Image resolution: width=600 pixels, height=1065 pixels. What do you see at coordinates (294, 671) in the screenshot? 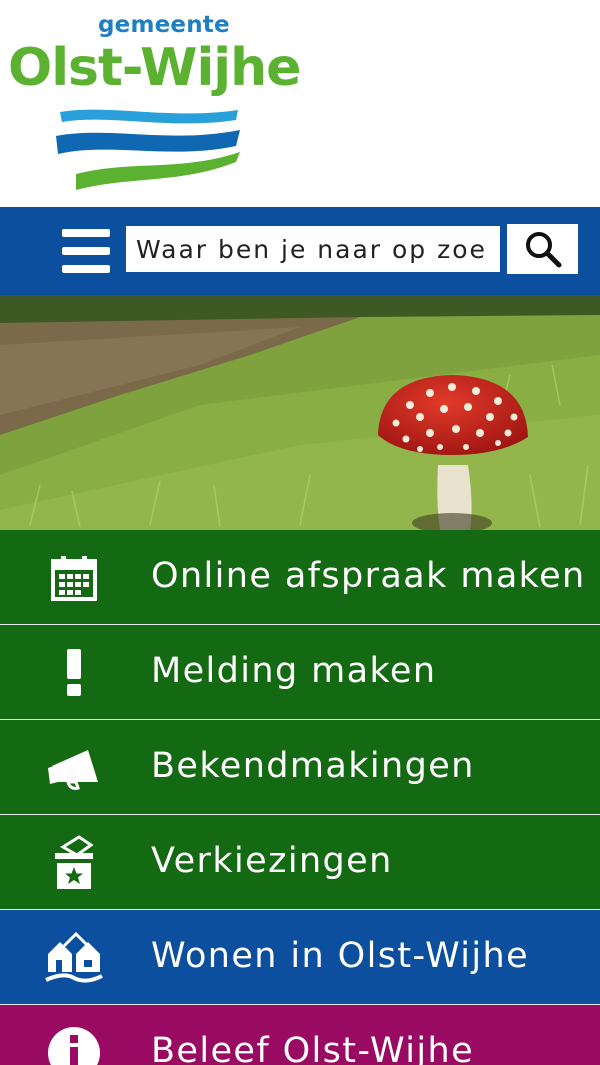
I see `tile-label: Melding maken` at bounding box center [294, 671].